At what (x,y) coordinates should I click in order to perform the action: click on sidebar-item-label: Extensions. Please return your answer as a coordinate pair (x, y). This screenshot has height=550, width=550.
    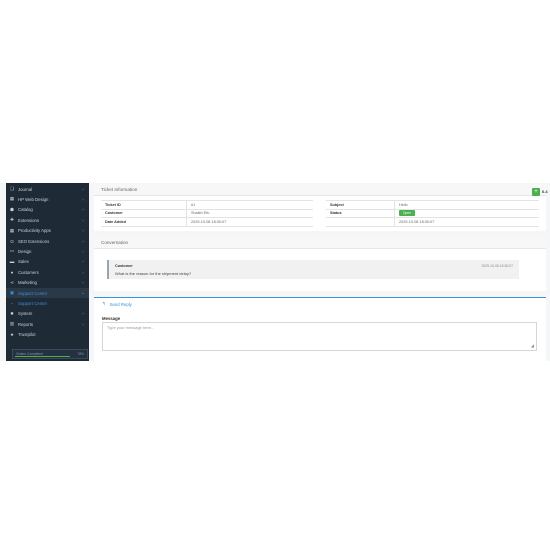
    Looking at the image, I should click on (29, 220).